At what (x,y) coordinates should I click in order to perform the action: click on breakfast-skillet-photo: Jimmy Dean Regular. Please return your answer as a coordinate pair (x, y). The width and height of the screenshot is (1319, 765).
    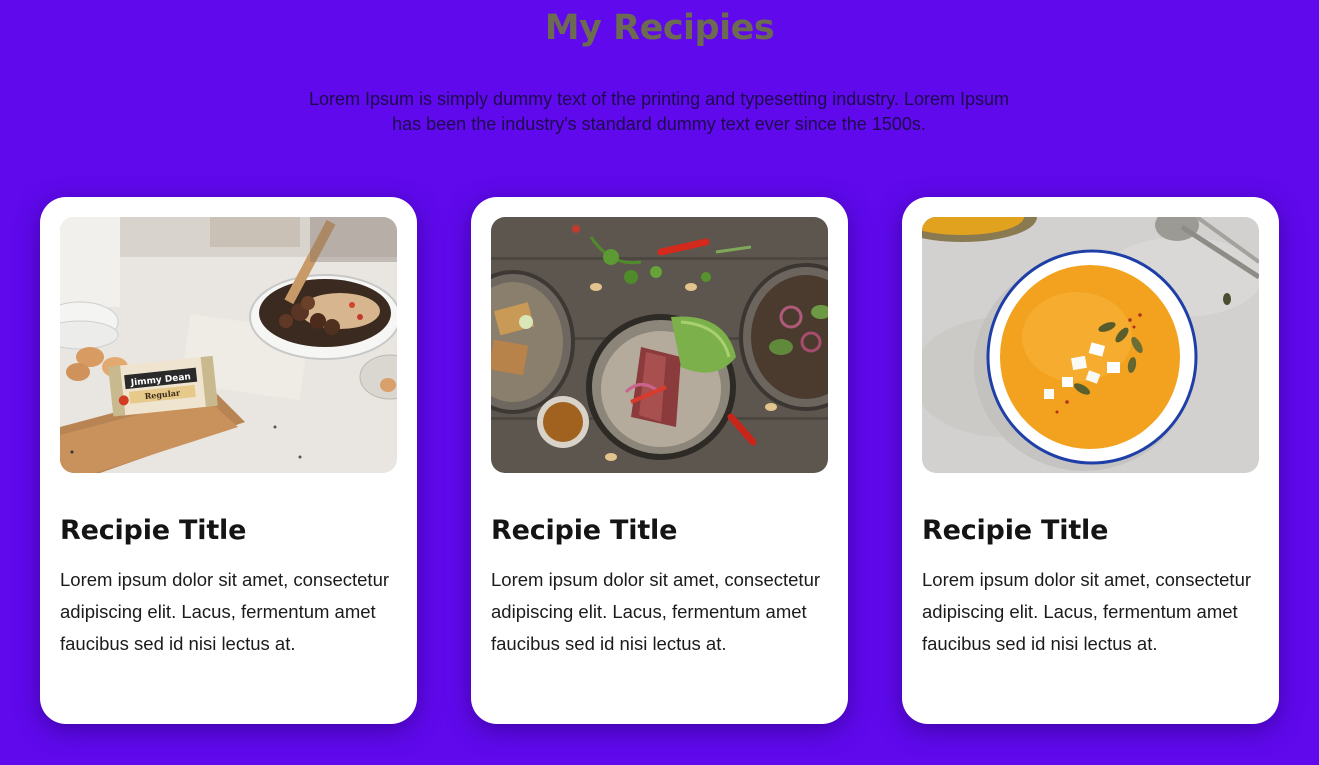
    Looking at the image, I should click on (228, 345).